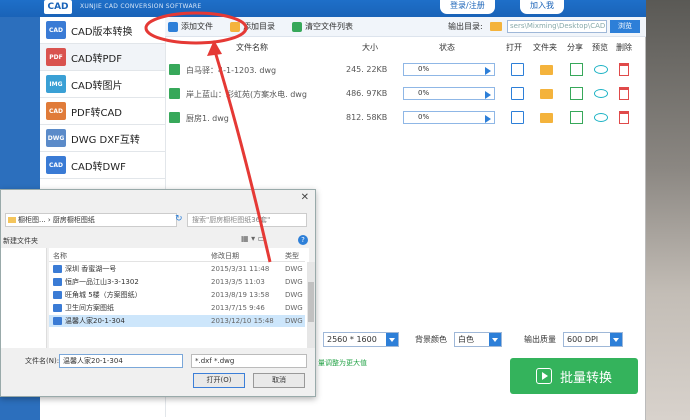 The width and height of the screenshot is (690, 420). What do you see at coordinates (190, 27) in the screenshot?
I see `add-file-button: 添加文件` at bounding box center [190, 27].